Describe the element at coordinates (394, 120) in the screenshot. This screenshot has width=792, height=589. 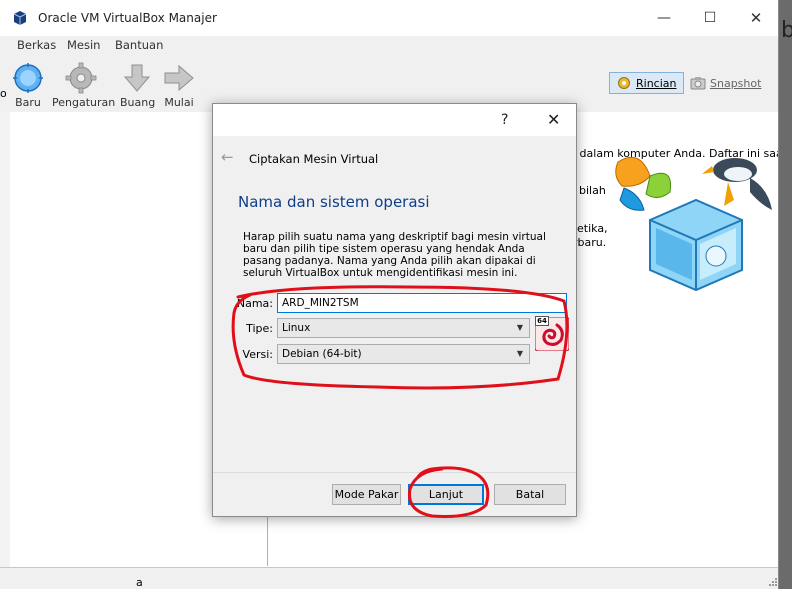
I see `dialog-title-bar: ? ✕` at that location.